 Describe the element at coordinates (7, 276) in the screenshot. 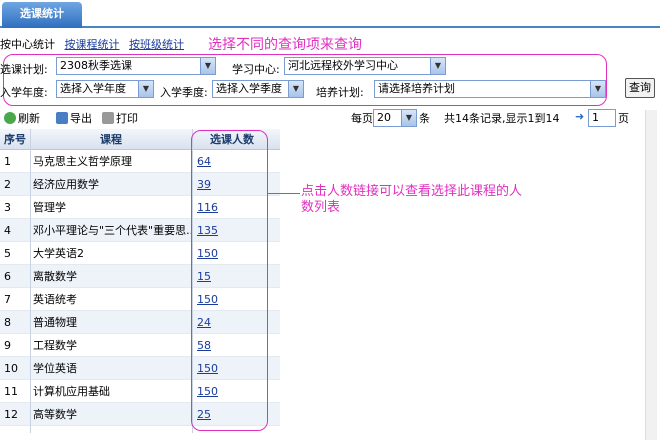

I see `row-number: 6` at that location.